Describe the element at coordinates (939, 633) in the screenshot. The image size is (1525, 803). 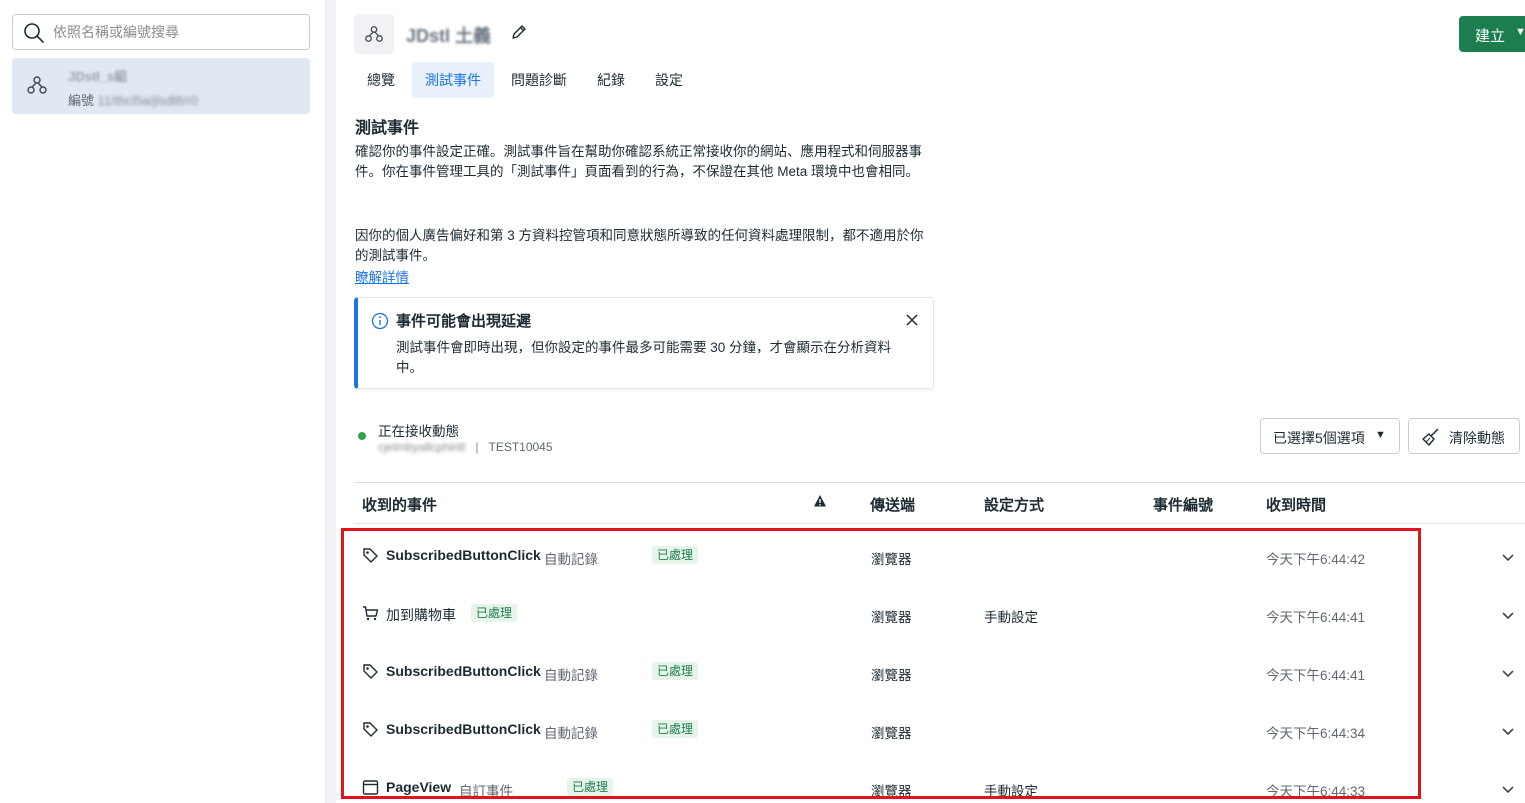
I see `table-row: 加到購物車 已處理 瀏覽器 手動設定 今天下午6:44:41` at that location.